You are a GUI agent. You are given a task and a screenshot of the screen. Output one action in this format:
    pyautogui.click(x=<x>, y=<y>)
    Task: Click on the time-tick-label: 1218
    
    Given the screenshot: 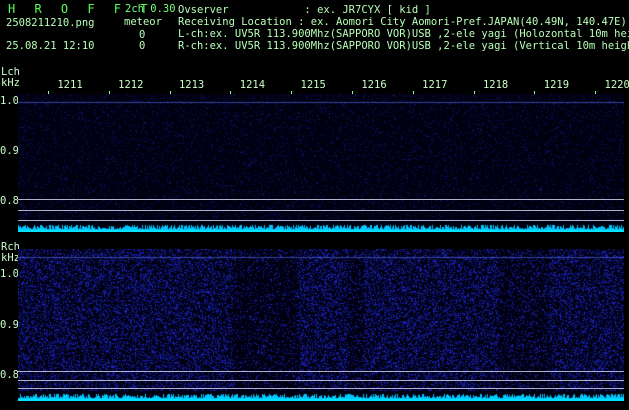 What is the action you would take?
    pyautogui.click(x=495, y=85)
    